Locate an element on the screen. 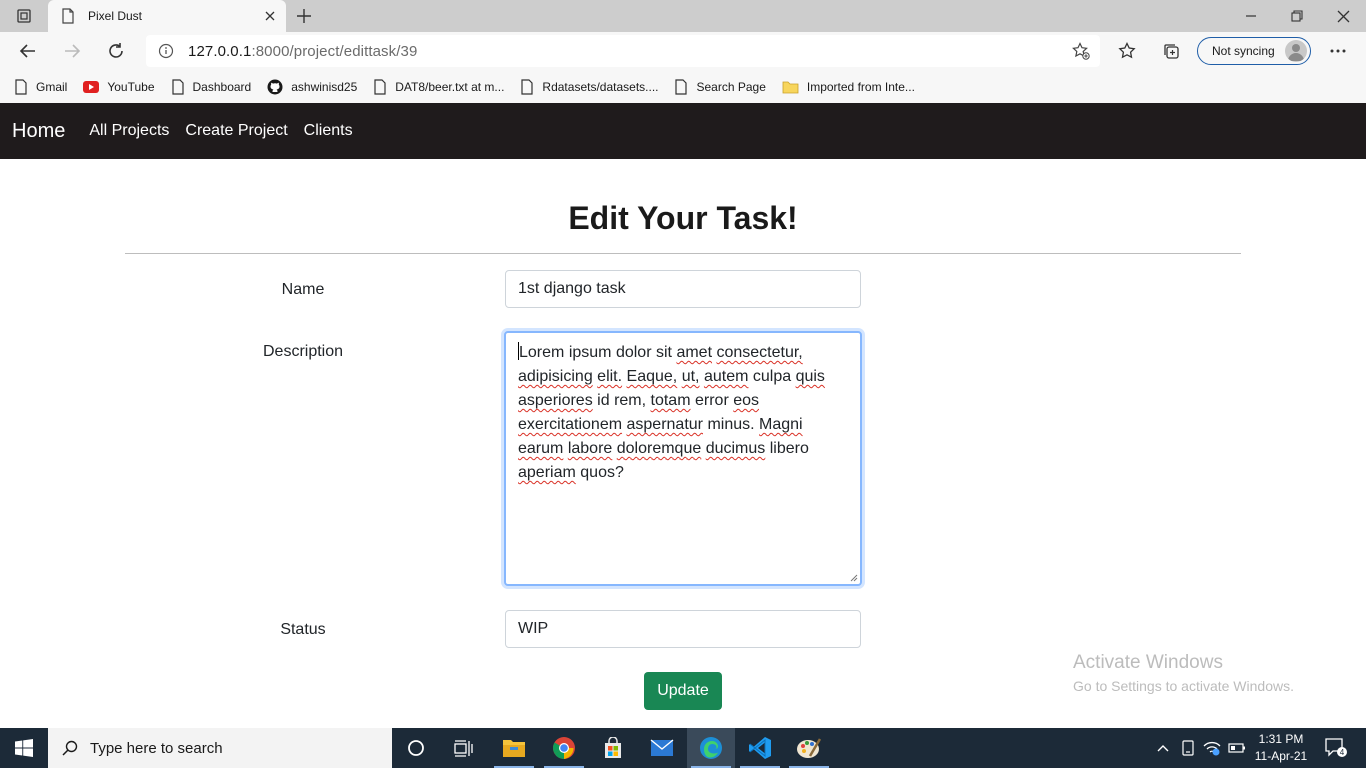  chevron-up-icon is located at coordinates (1163, 748).